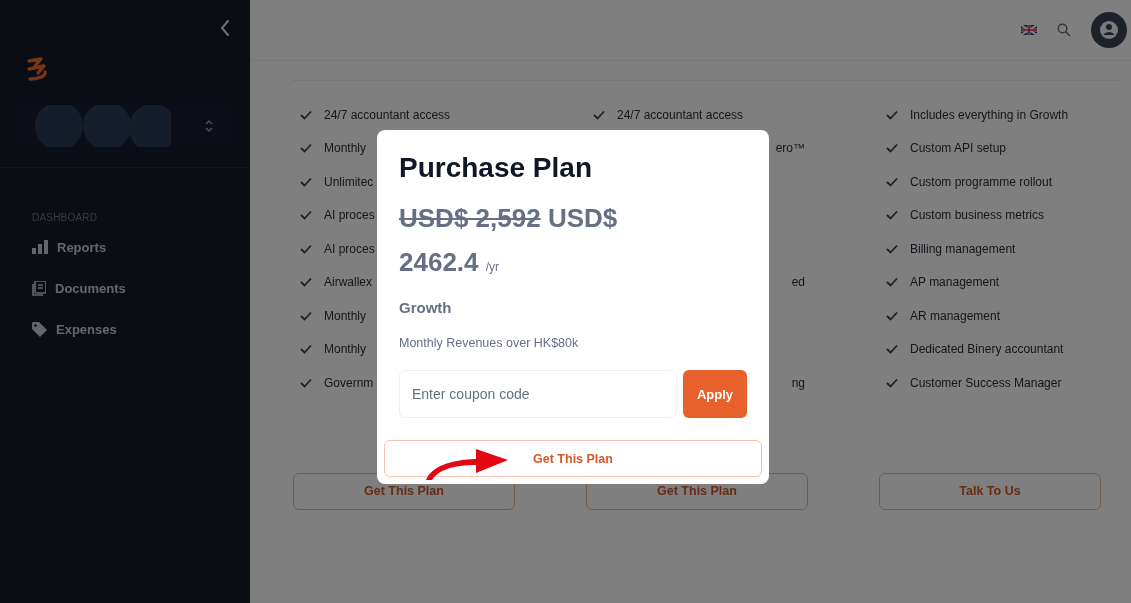  I want to click on feature-text: Unlimitec, so click(349, 181).